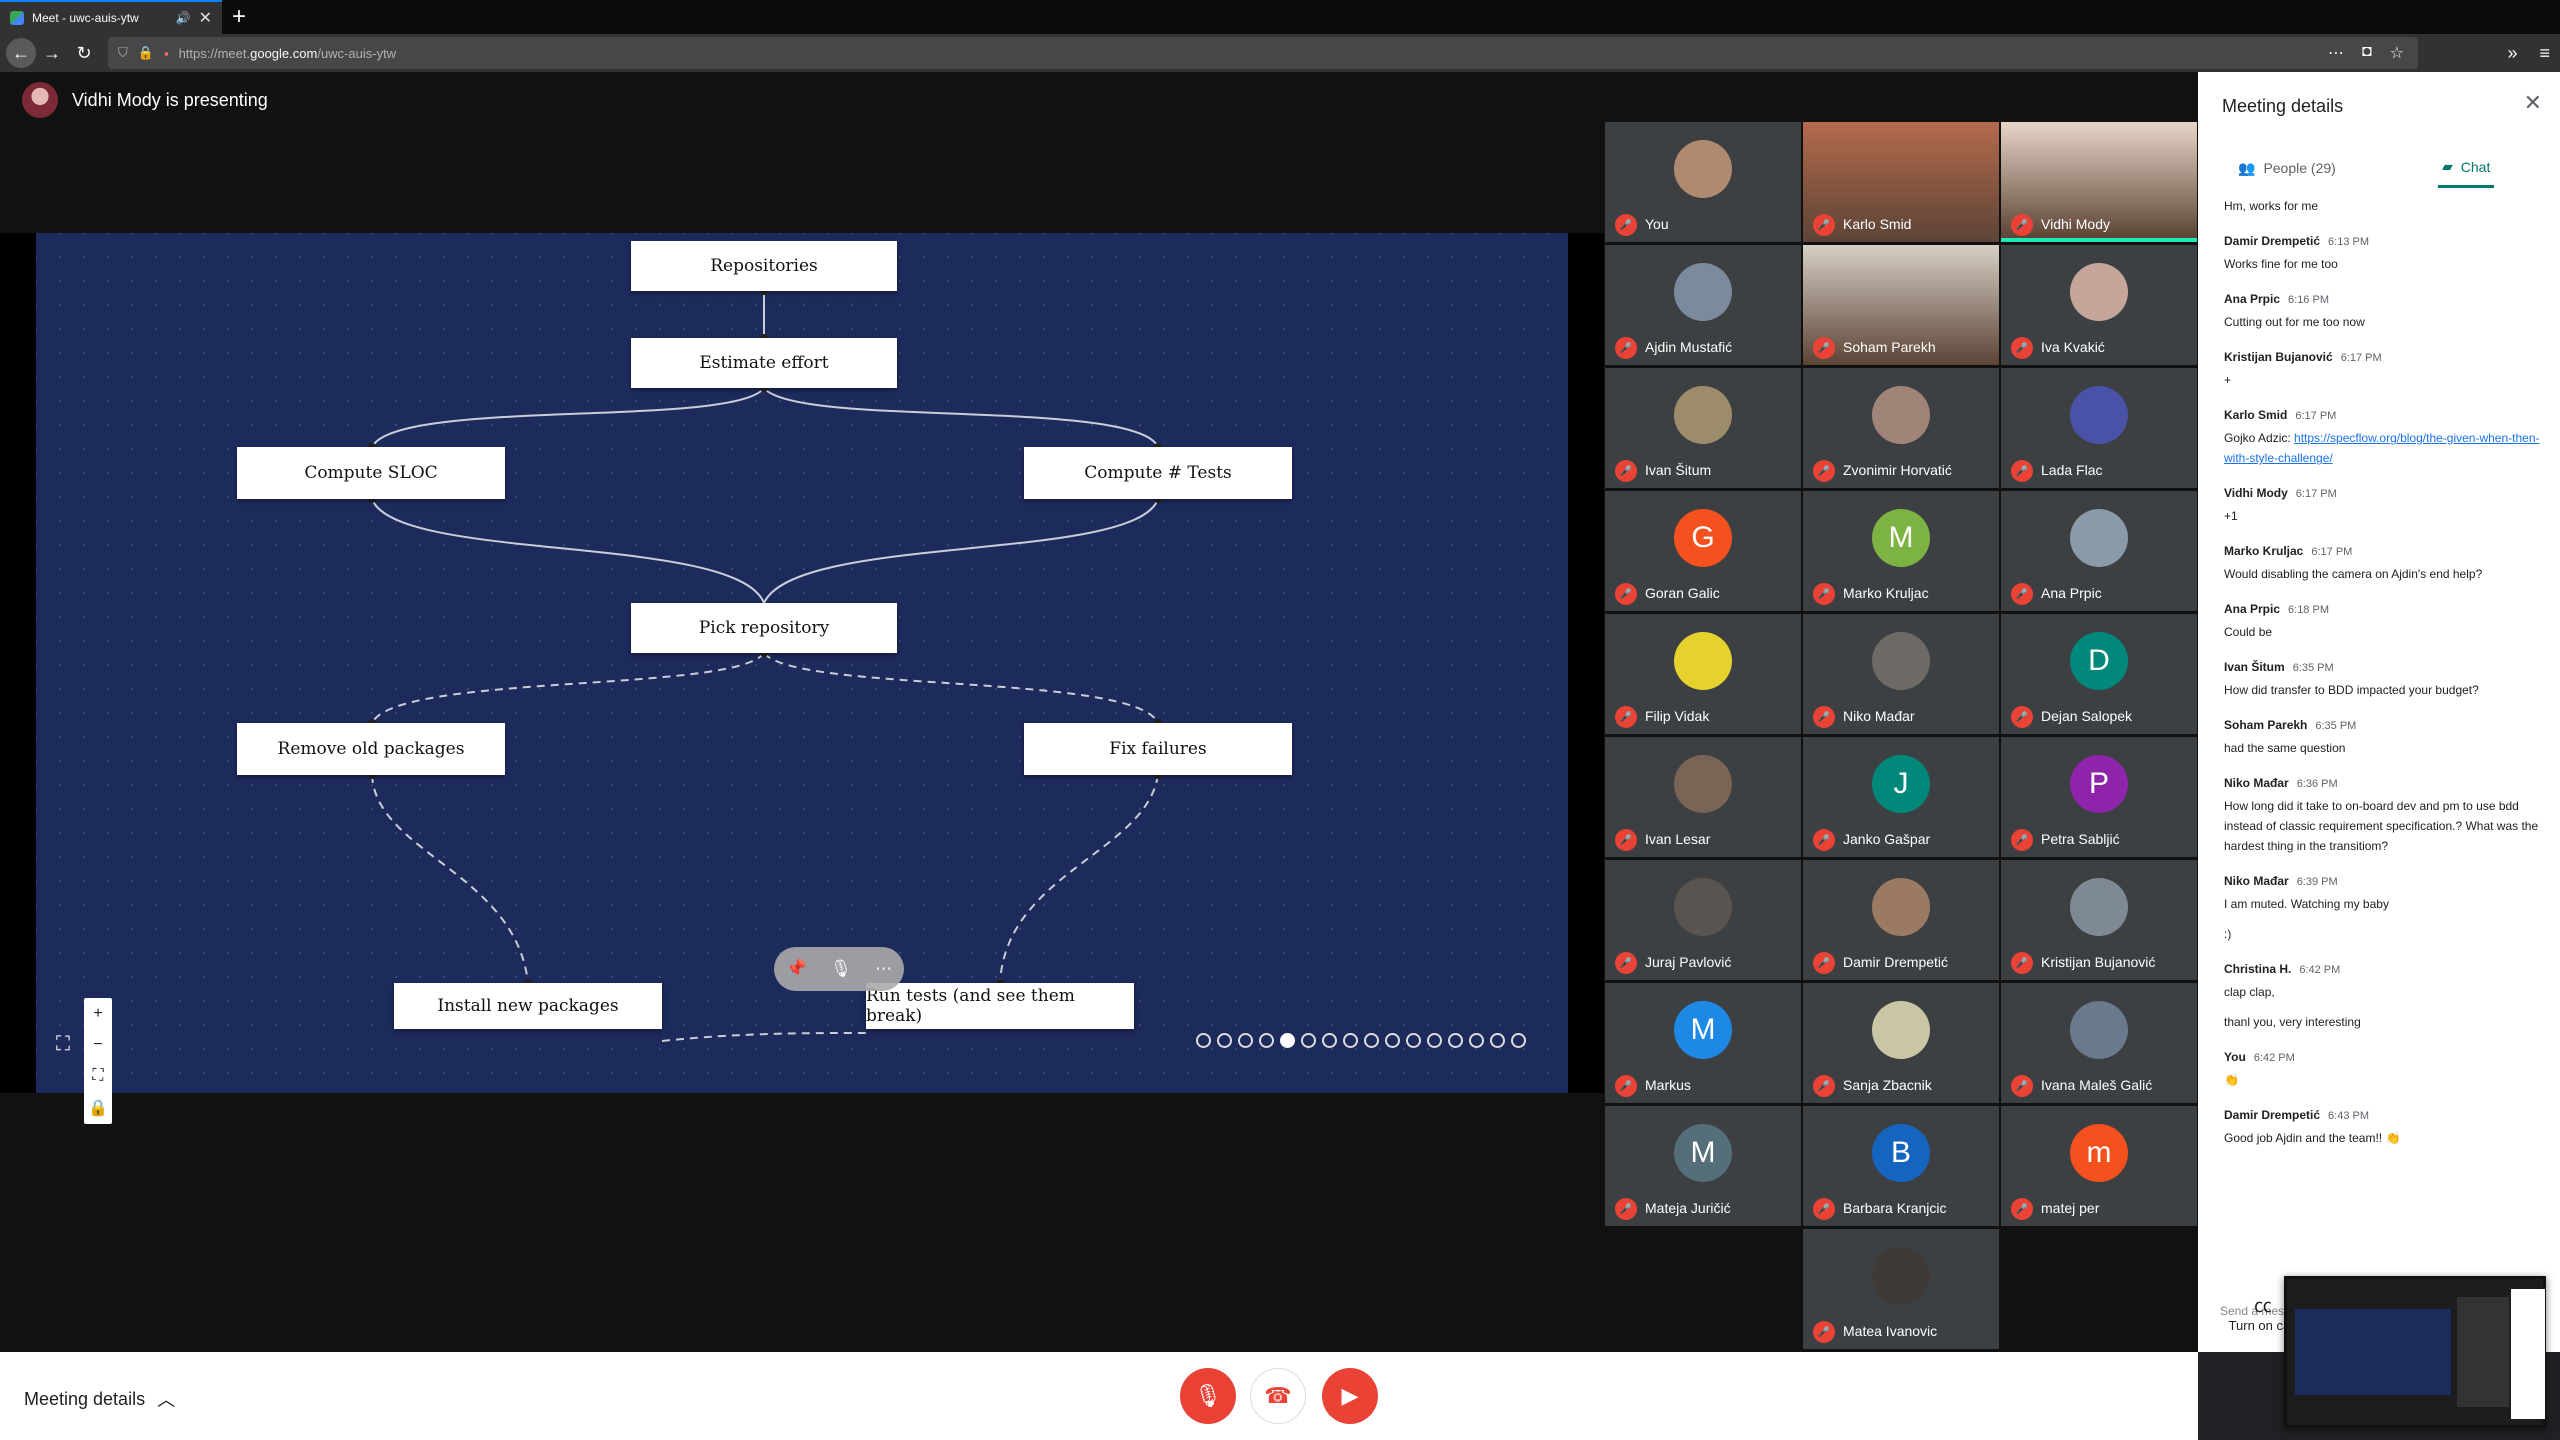  Describe the element at coordinates (123, 53) in the screenshot. I see `shield-icon: ⛉` at that location.